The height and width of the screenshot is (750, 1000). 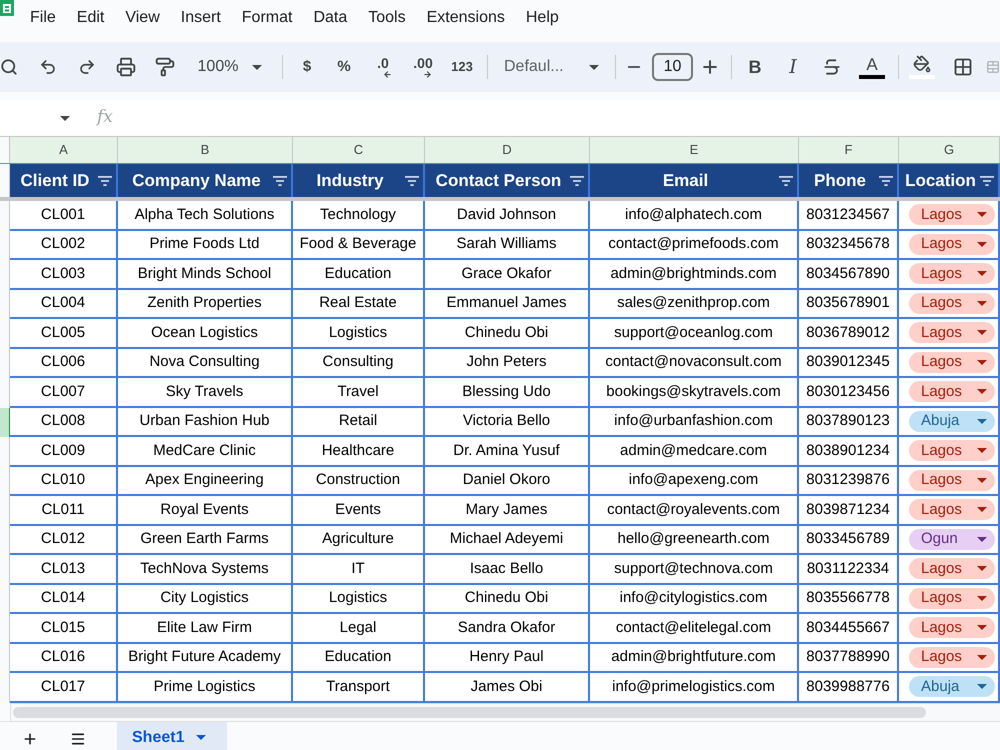 I want to click on table-cell: Legal, so click(x=359, y=629).